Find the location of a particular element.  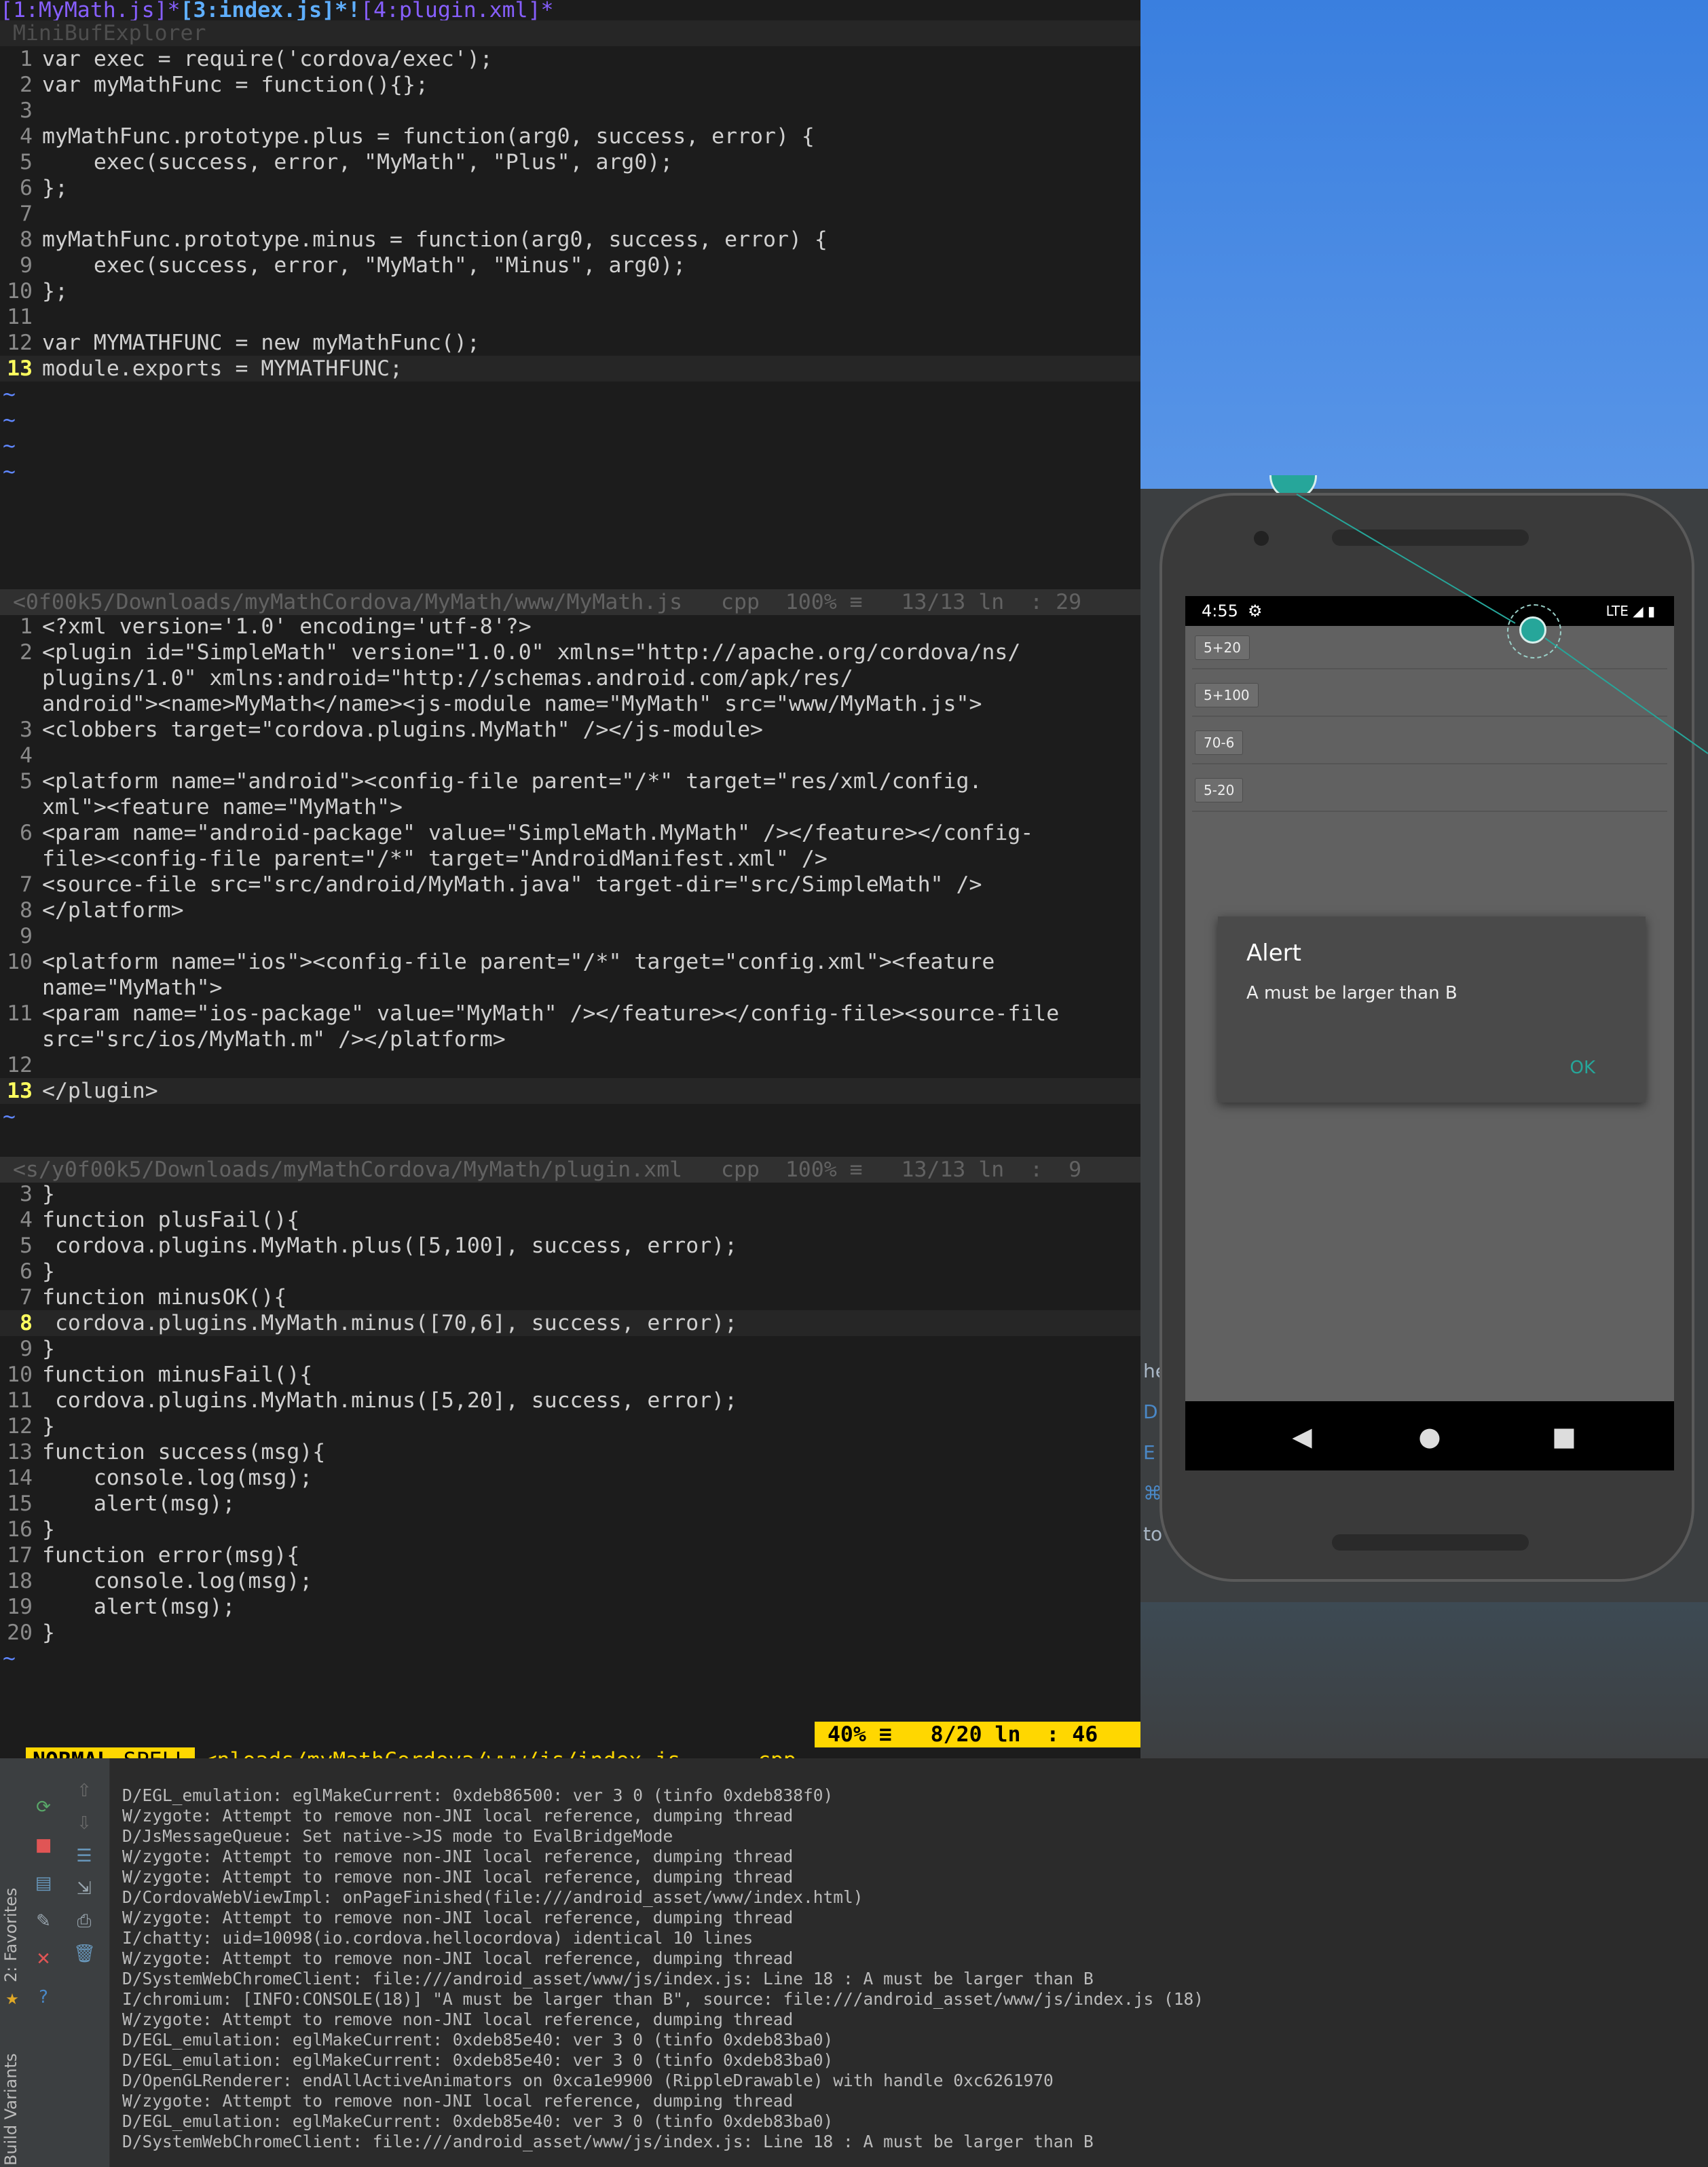

line-text: name="MyMath"> is located at coordinates (132, 988).